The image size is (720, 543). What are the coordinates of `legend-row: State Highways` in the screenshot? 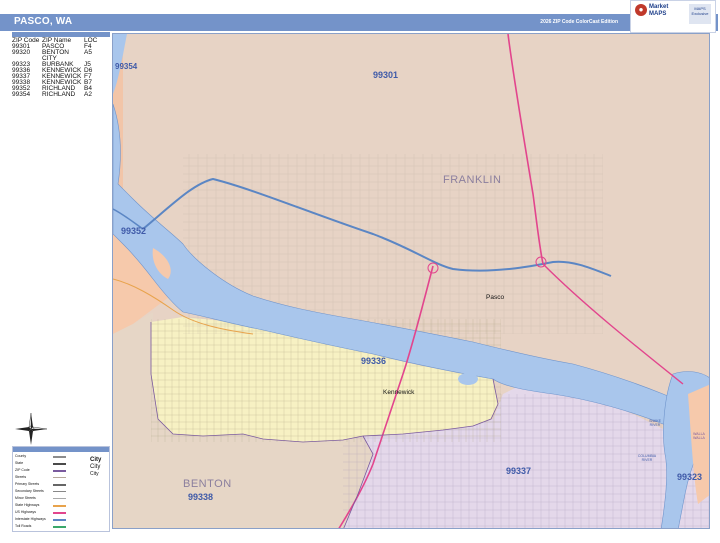 It's located at (27, 505).